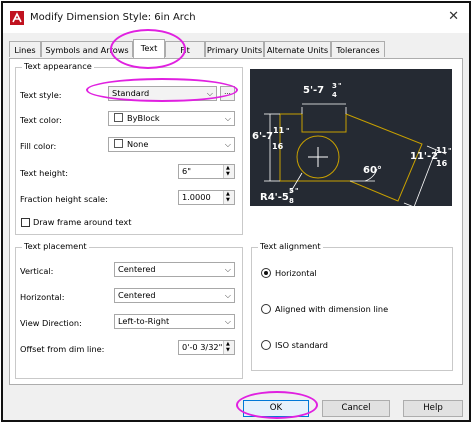 This screenshot has width=474, height=425. What do you see at coordinates (453, 16) in the screenshot?
I see `close-icon: ✕` at bounding box center [453, 16].